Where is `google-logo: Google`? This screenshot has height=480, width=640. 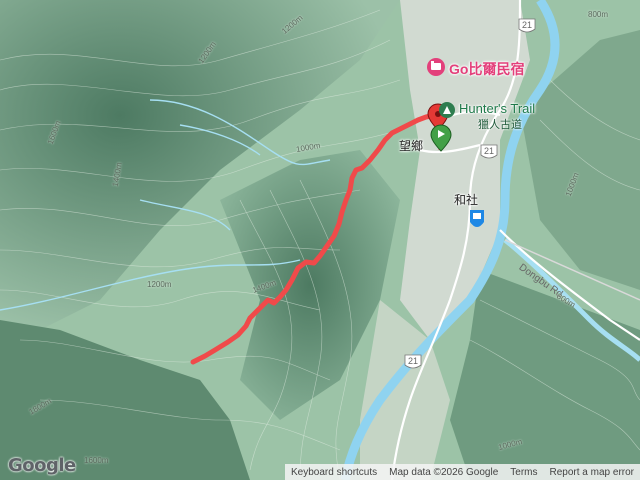 google-logo: Google is located at coordinates (42, 465).